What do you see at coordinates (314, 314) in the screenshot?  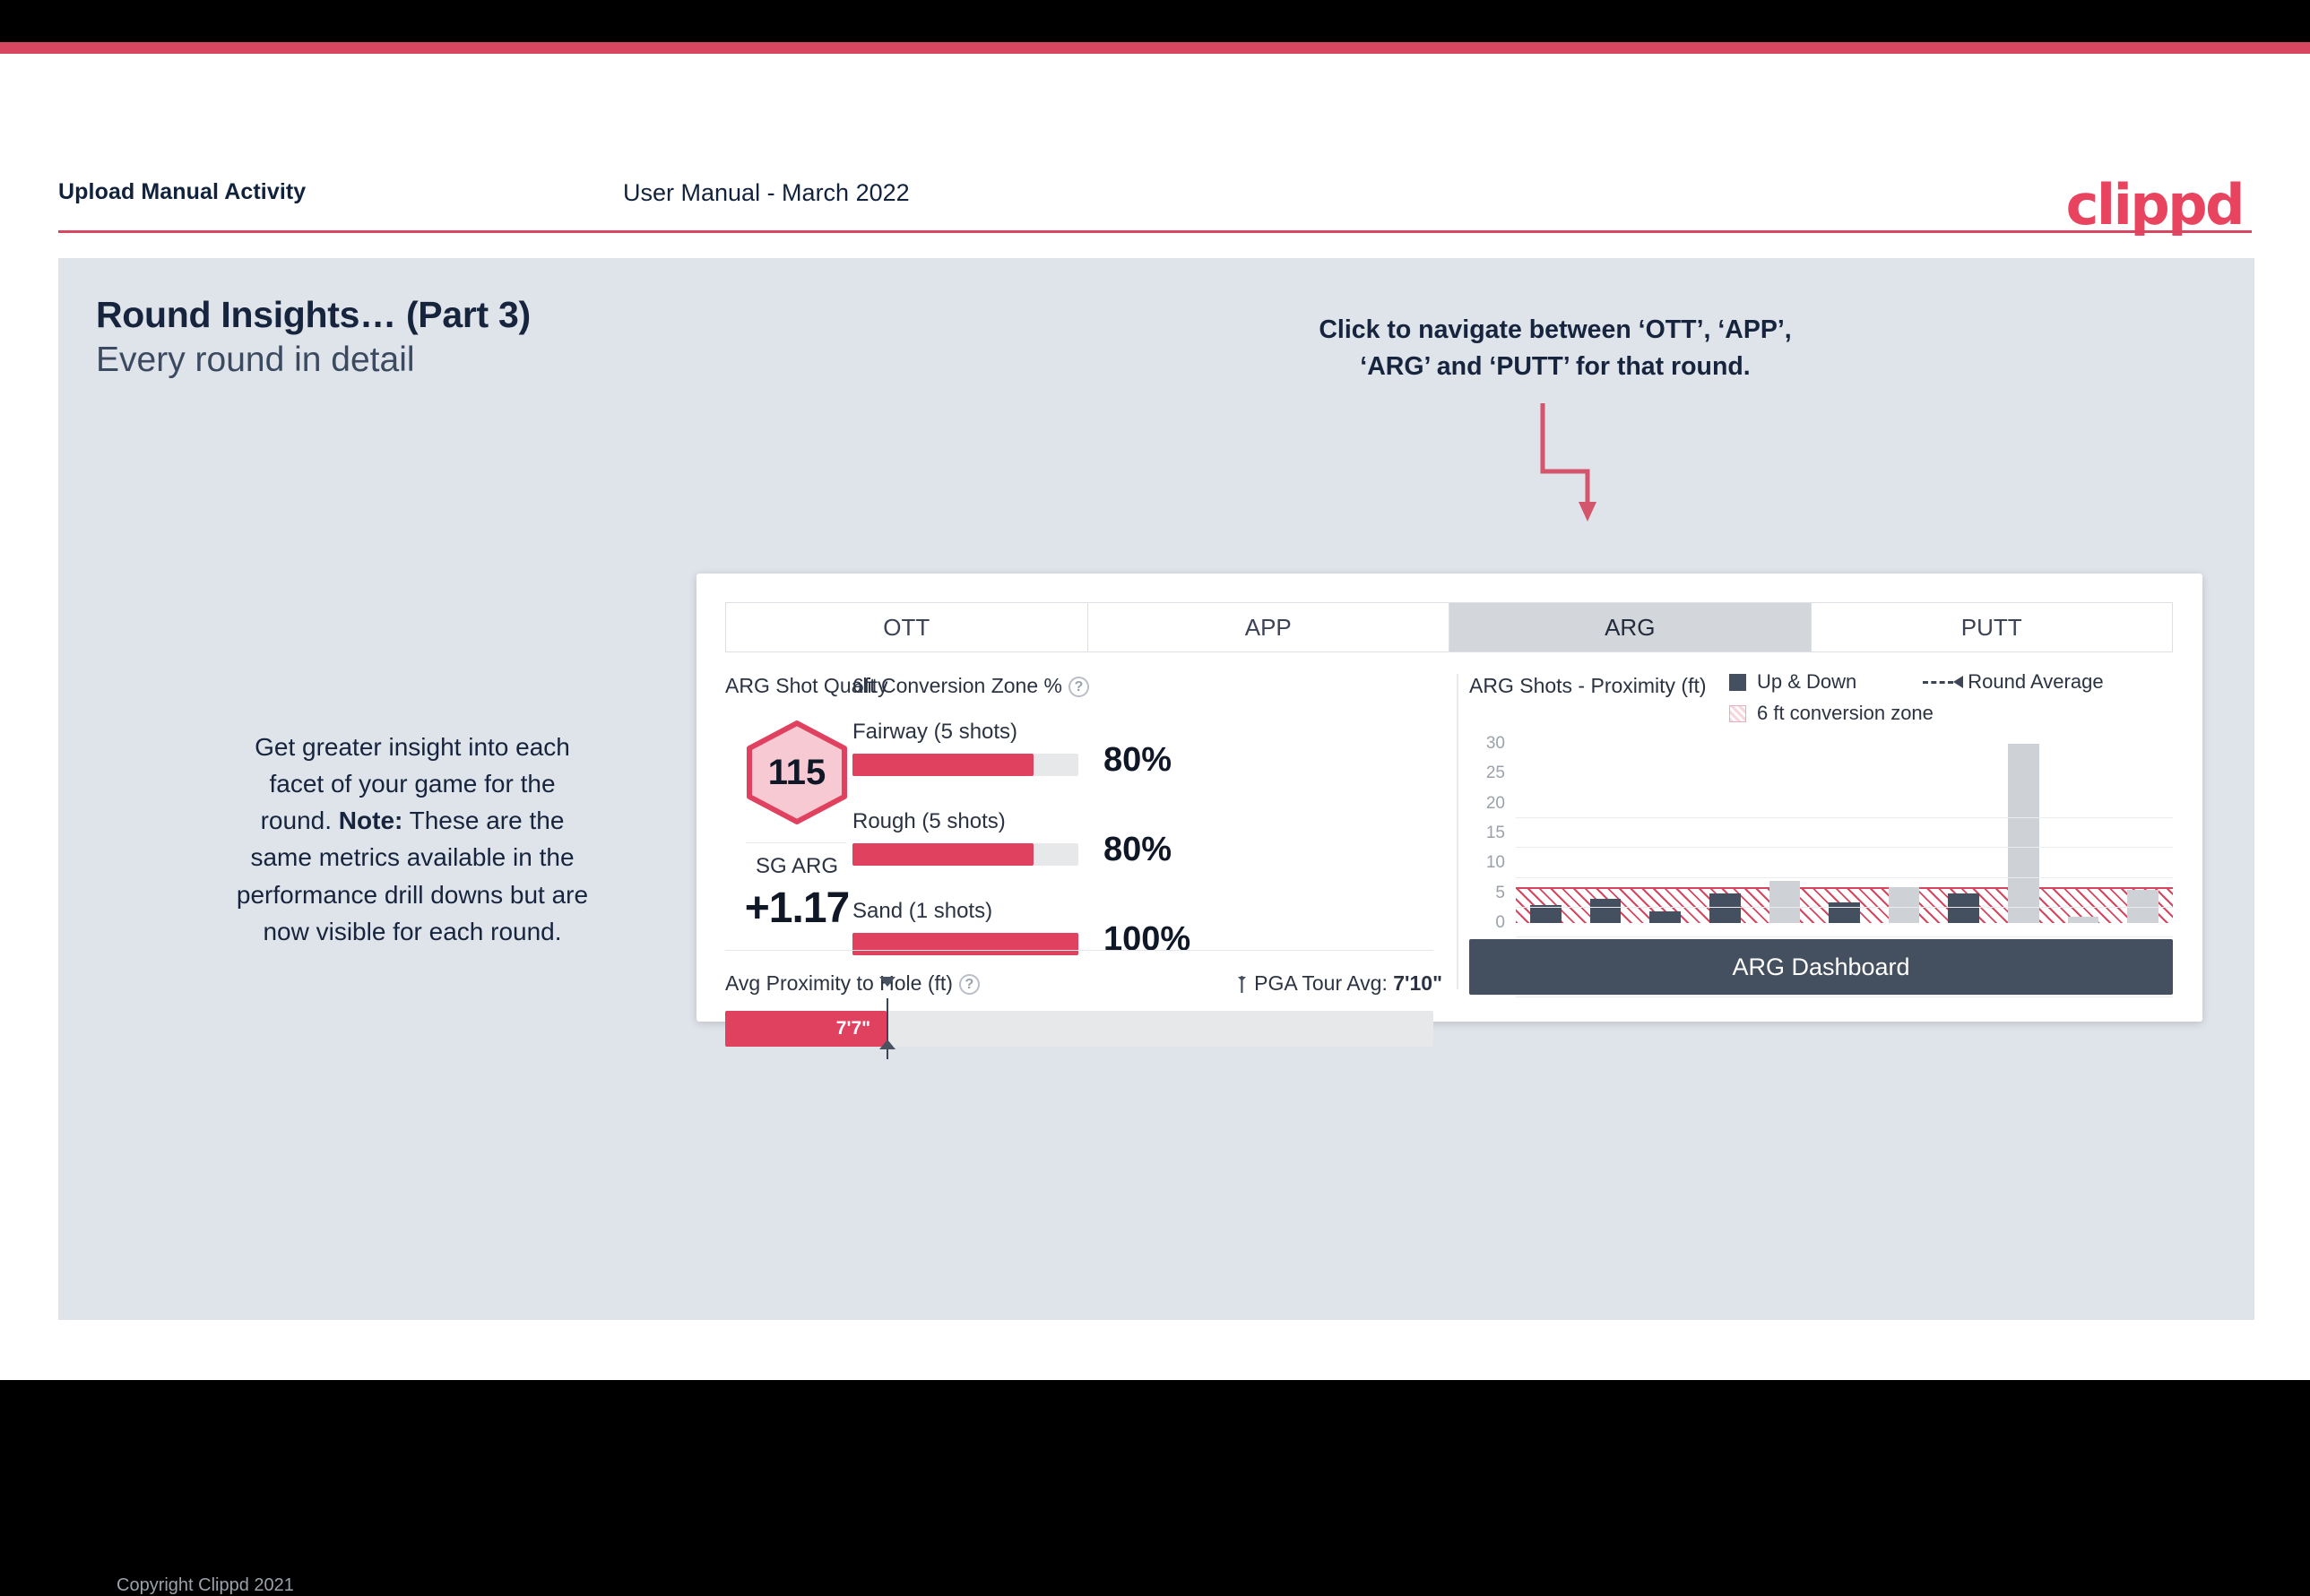 I see `page-title: Round Insights… (Part 3)` at bounding box center [314, 314].